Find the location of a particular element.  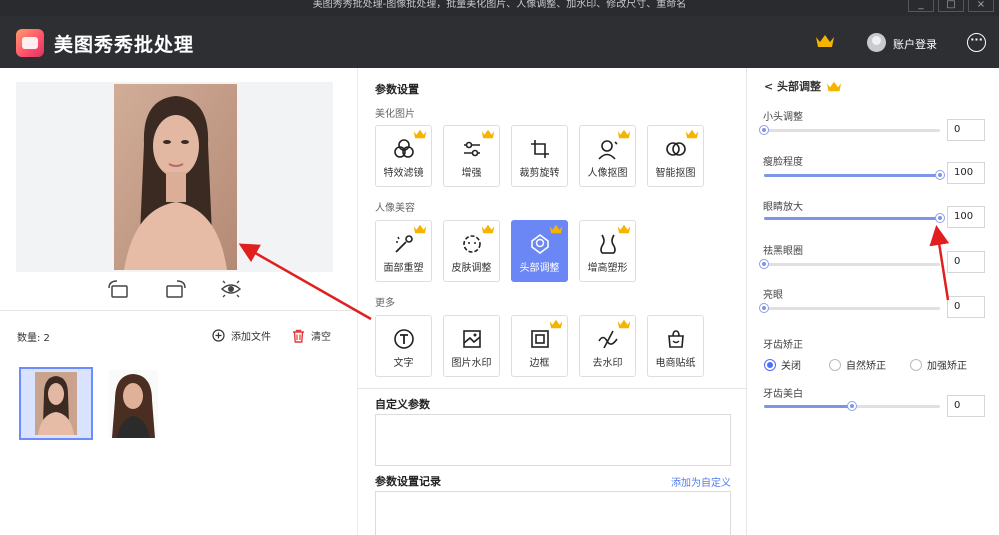

close-button: × is located at coordinates (981, 6).